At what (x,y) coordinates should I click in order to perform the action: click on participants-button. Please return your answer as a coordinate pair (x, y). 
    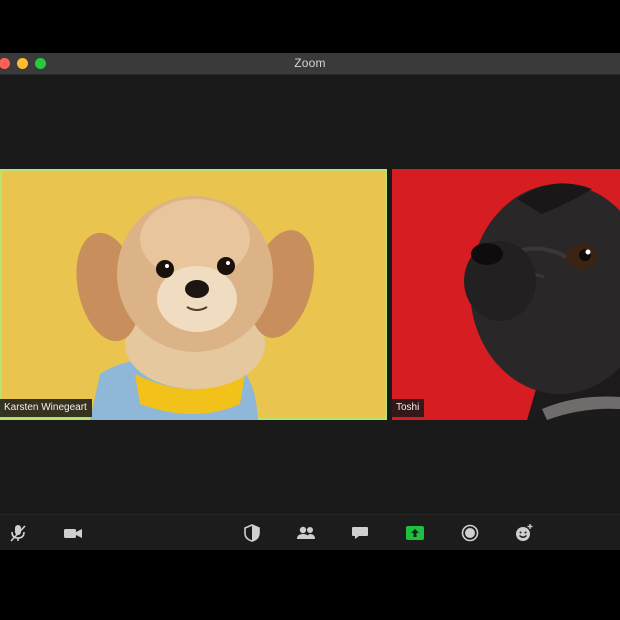
    Looking at the image, I should click on (306, 533).